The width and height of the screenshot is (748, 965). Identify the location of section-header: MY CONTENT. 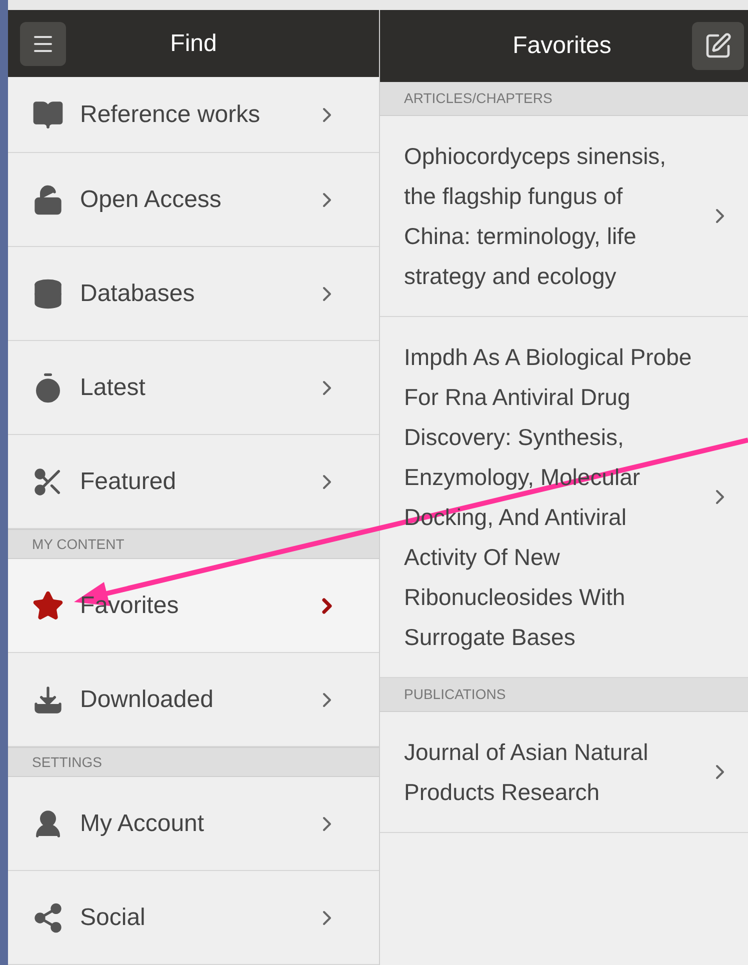
(193, 544).